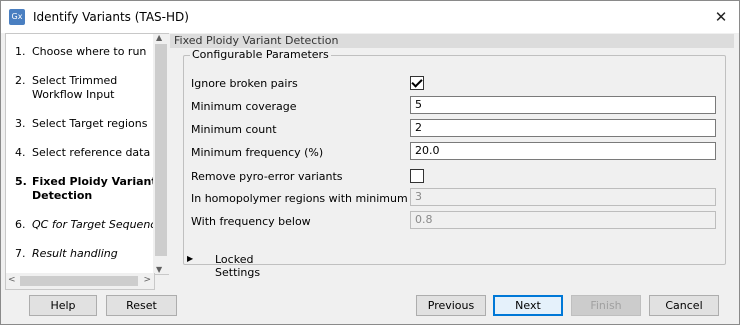 The image size is (740, 325). Describe the element at coordinates (606, 305) in the screenshot. I see `finish-button: Finish` at that location.